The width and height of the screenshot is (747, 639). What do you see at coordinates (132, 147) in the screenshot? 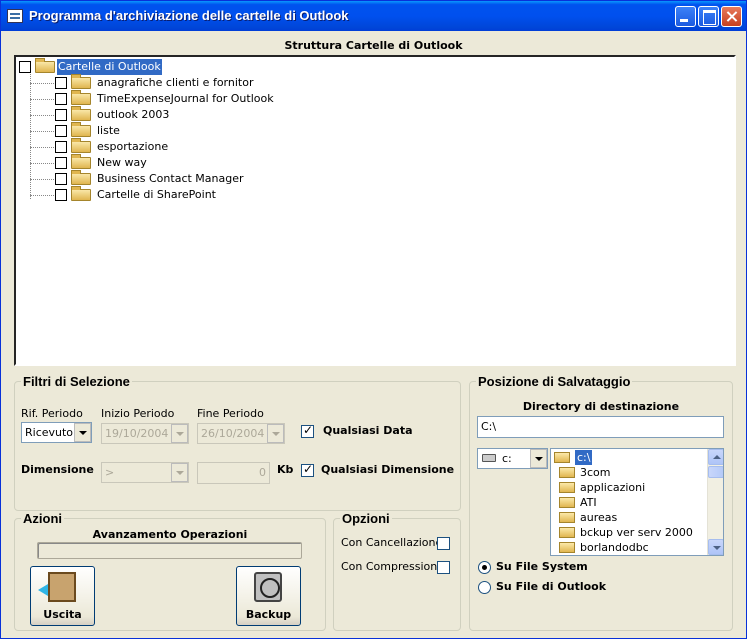
I see `tree-node-label: esportazione` at bounding box center [132, 147].